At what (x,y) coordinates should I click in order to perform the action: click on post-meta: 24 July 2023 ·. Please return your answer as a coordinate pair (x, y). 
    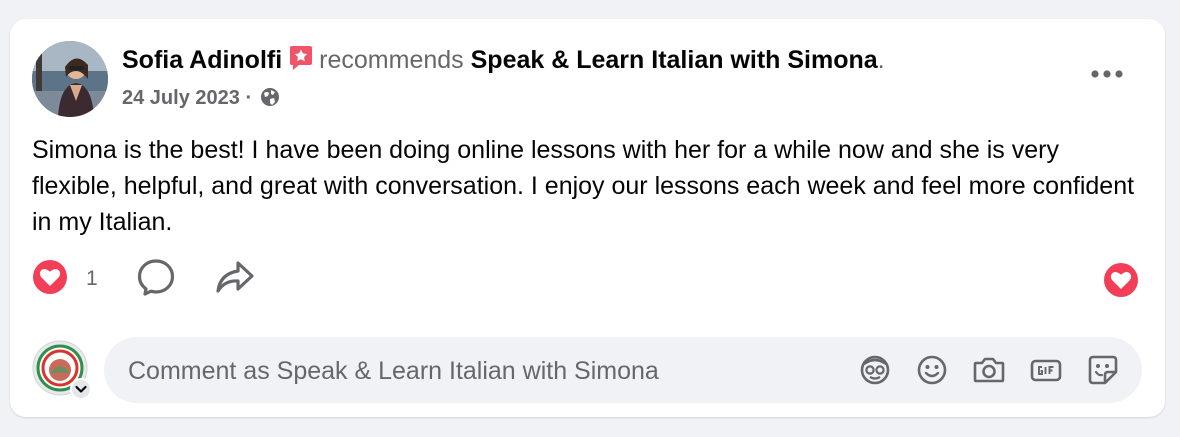
    Looking at the image, I should click on (201, 99).